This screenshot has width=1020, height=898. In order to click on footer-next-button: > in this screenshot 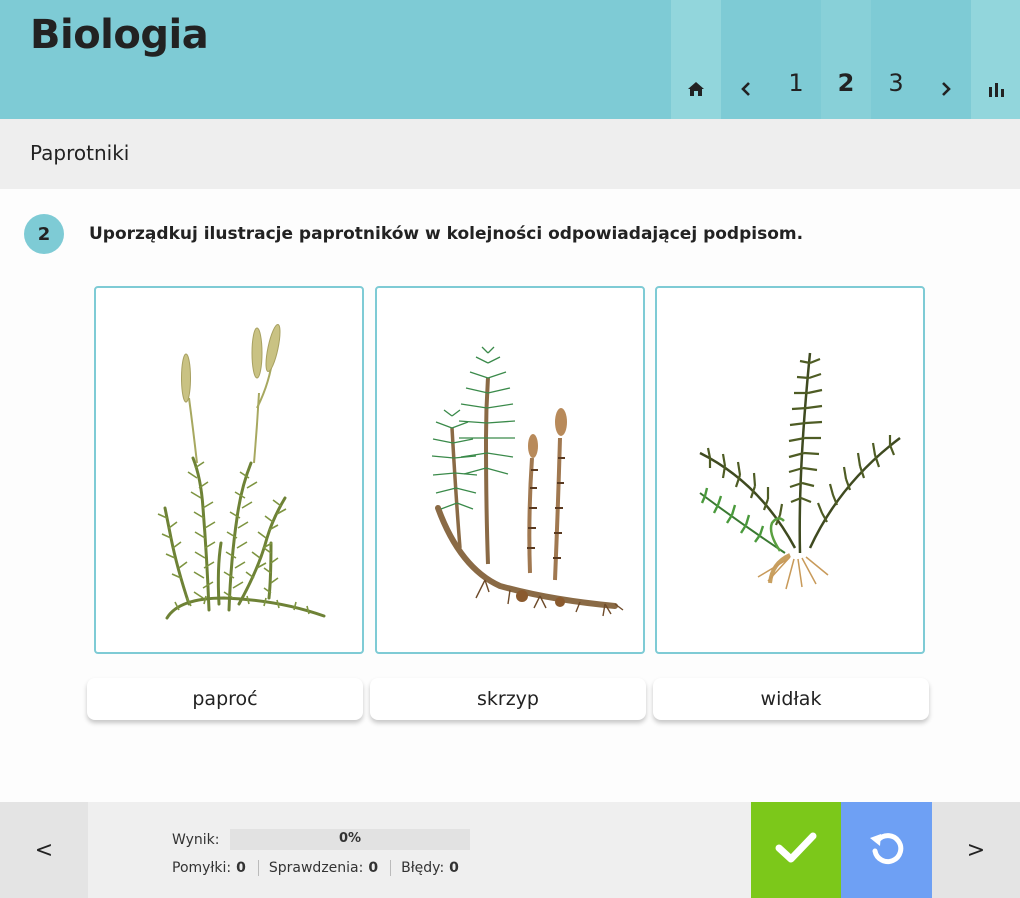, I will do `click(976, 850)`.